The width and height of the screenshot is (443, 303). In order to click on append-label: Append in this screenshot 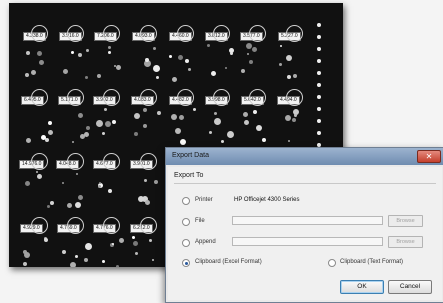, I will do `click(205, 242)`.